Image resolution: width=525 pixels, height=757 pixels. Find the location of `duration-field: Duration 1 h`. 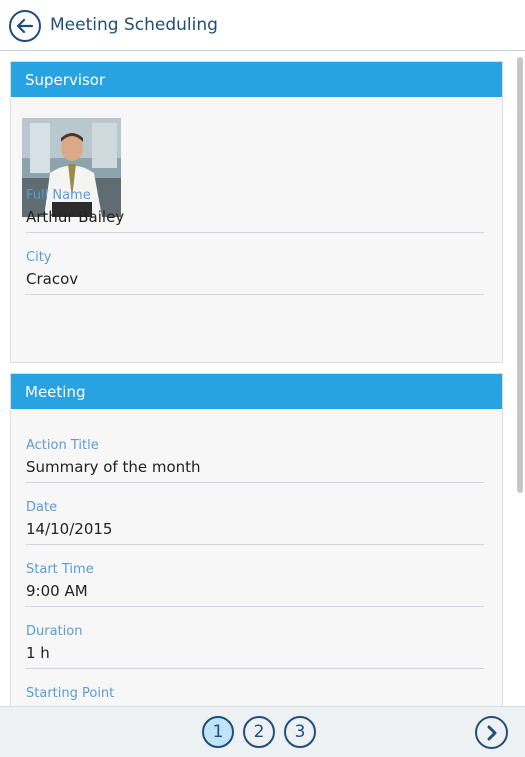

duration-field: Duration 1 h is located at coordinates (255, 646).